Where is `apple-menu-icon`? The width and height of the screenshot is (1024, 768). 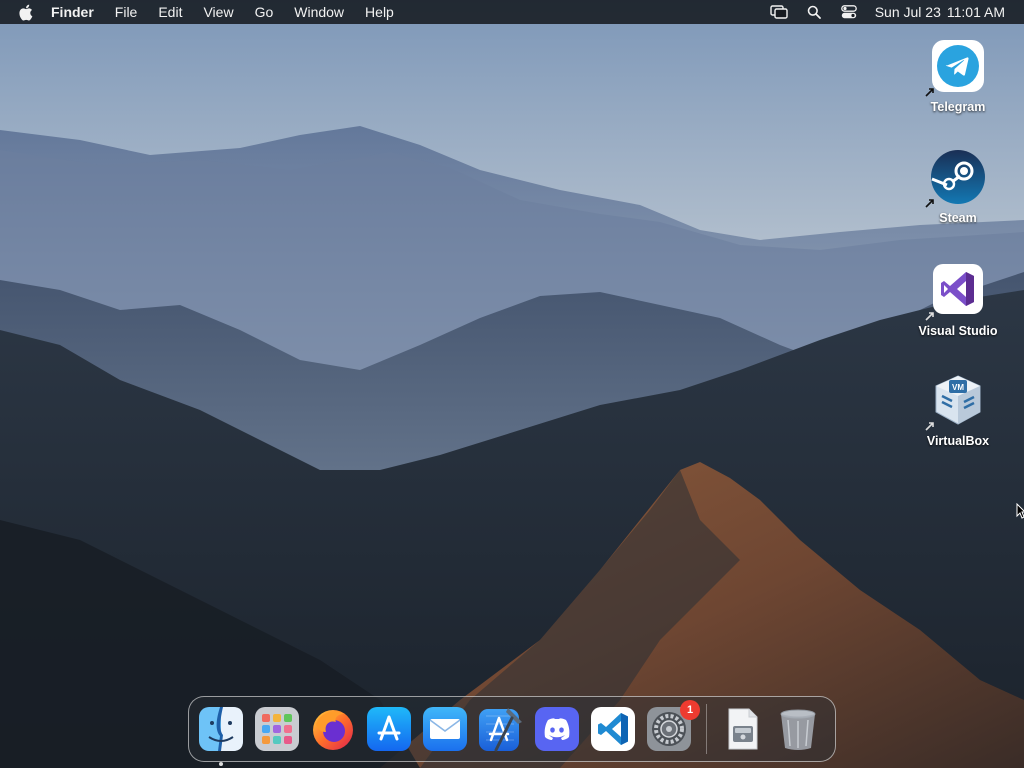 apple-menu-icon is located at coordinates (26, 12).